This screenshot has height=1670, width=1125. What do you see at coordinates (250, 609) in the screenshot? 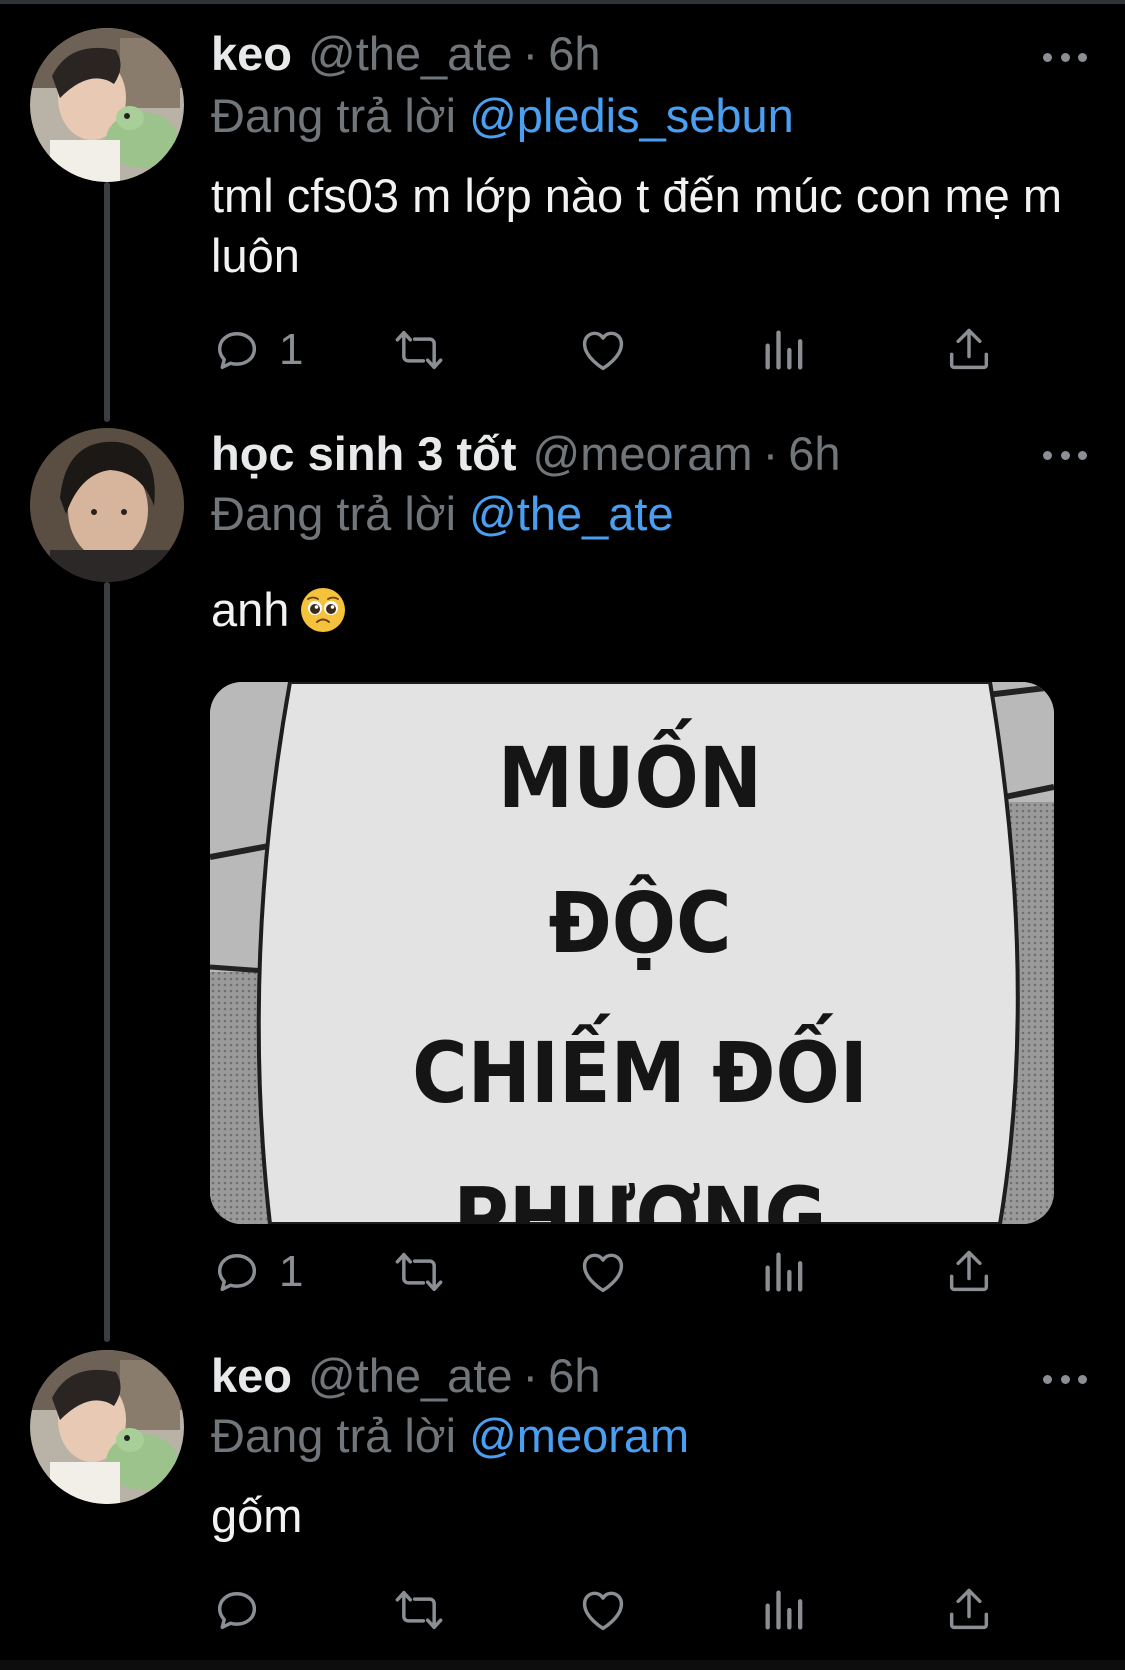
I see `tweet-text: anh` at bounding box center [250, 609].